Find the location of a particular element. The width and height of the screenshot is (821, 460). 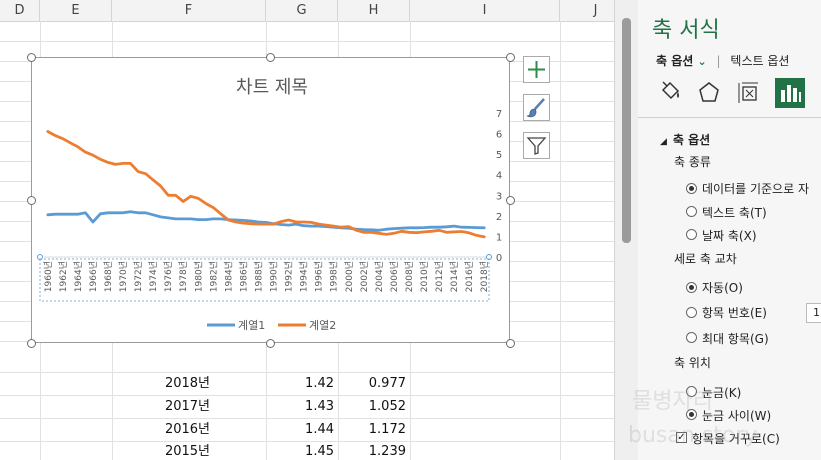

watermark-line1: 물병자리 is located at coordinates (672, 401).